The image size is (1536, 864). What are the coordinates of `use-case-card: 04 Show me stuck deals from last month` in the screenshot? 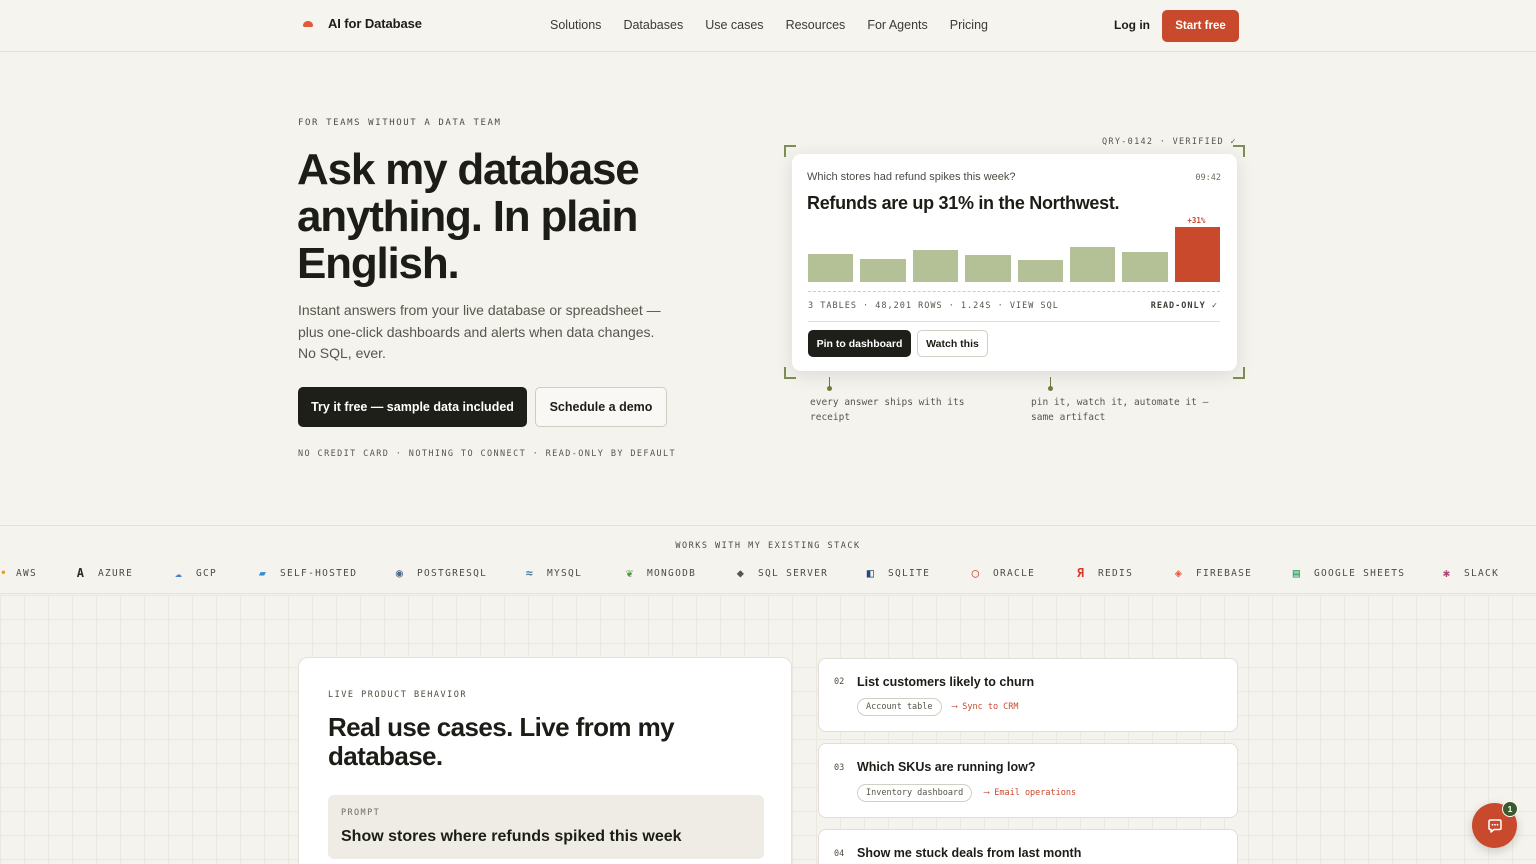 It's located at (1028, 846).